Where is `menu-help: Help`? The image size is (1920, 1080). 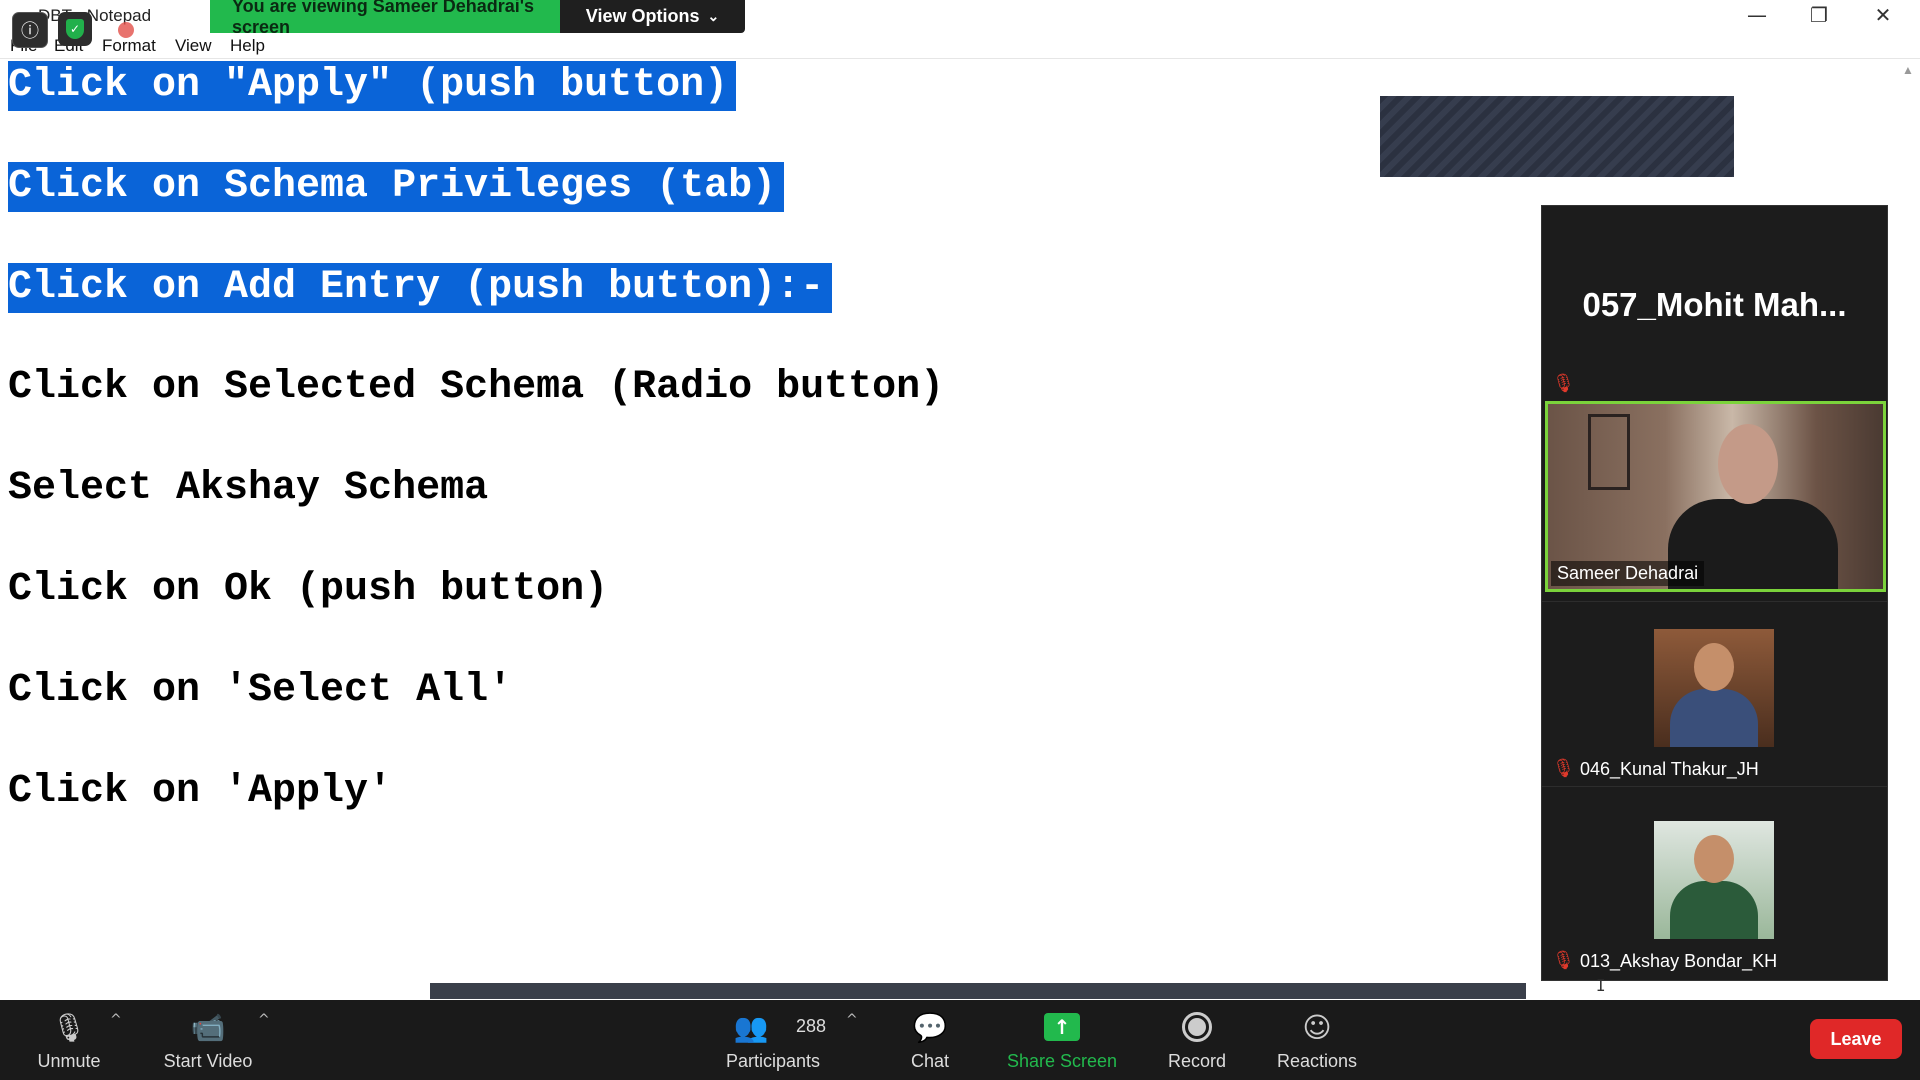 menu-help: Help is located at coordinates (247, 46).